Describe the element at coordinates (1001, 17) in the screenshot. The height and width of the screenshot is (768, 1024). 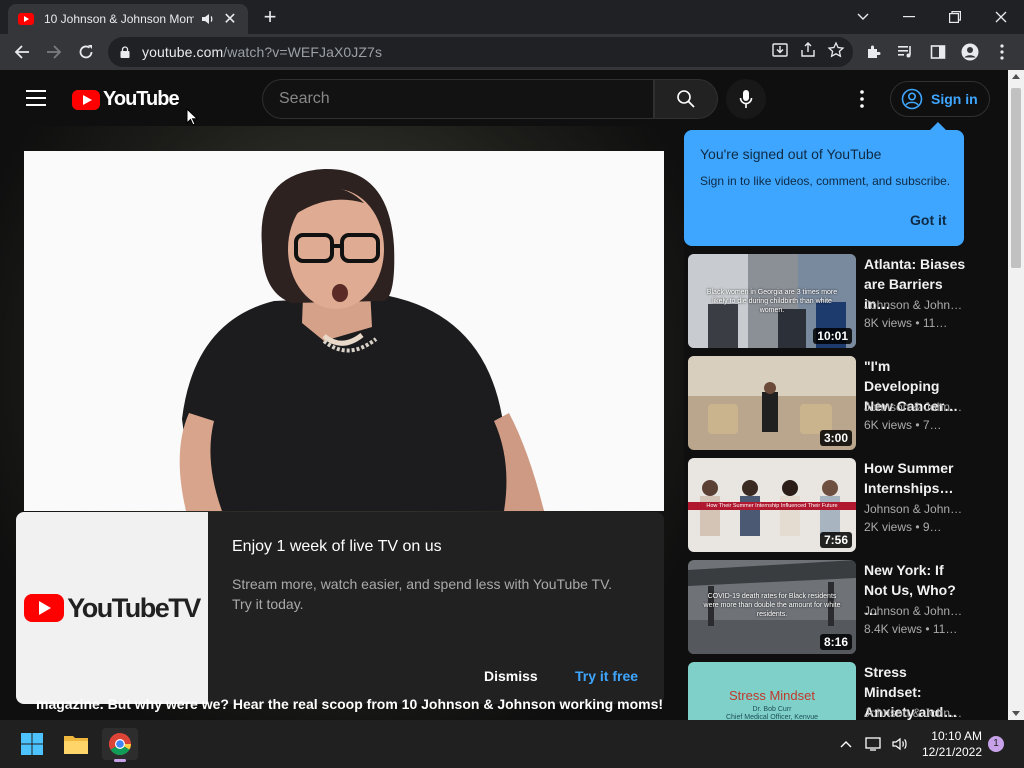
I see `close-window-icon` at that location.